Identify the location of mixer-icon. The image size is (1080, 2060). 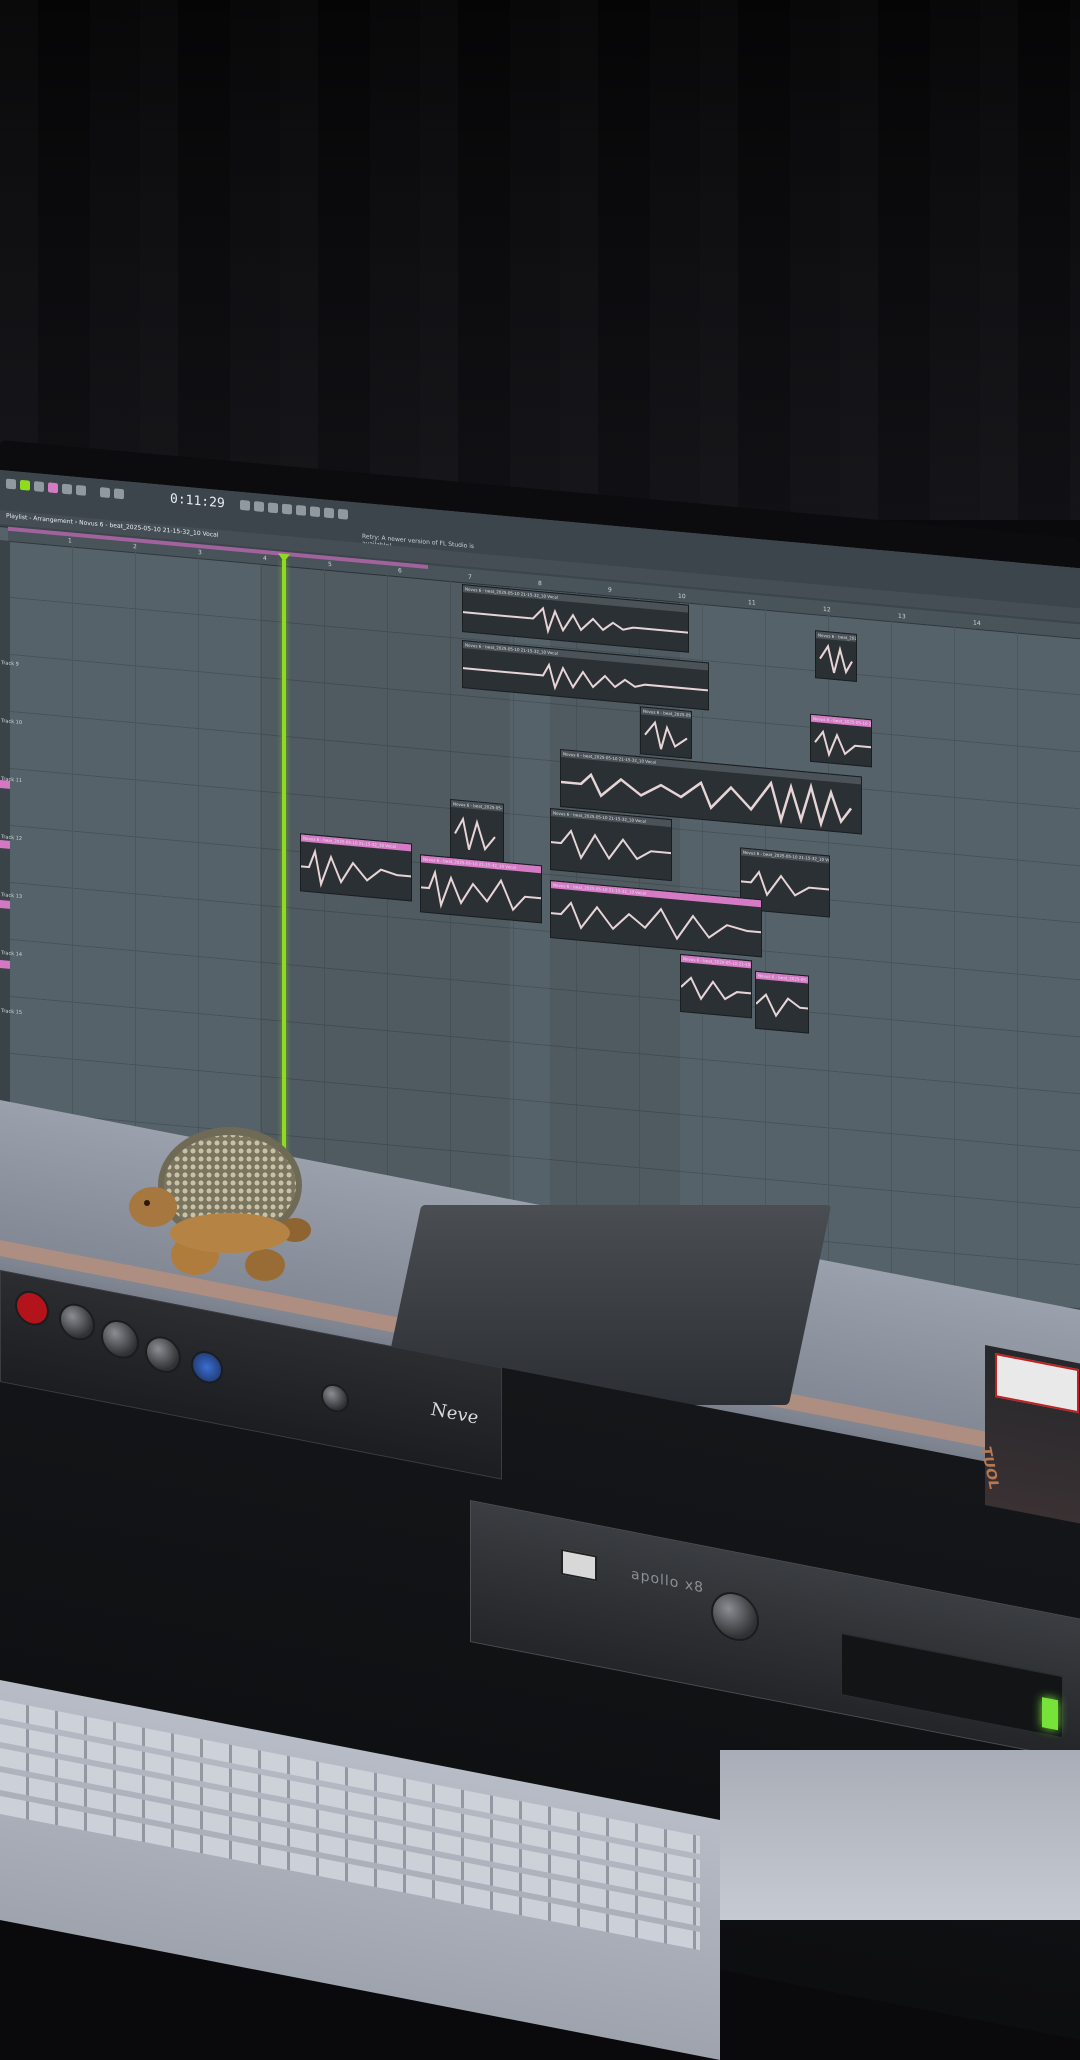
(245, 505).